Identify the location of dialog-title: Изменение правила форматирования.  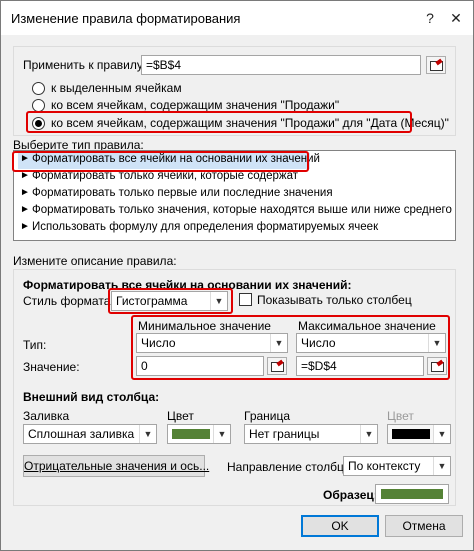
(126, 18).